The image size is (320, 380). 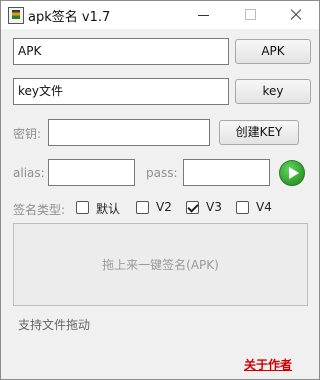 I want to click on drop-zone-text: 拖上来一键签名(APK), so click(x=160, y=265).